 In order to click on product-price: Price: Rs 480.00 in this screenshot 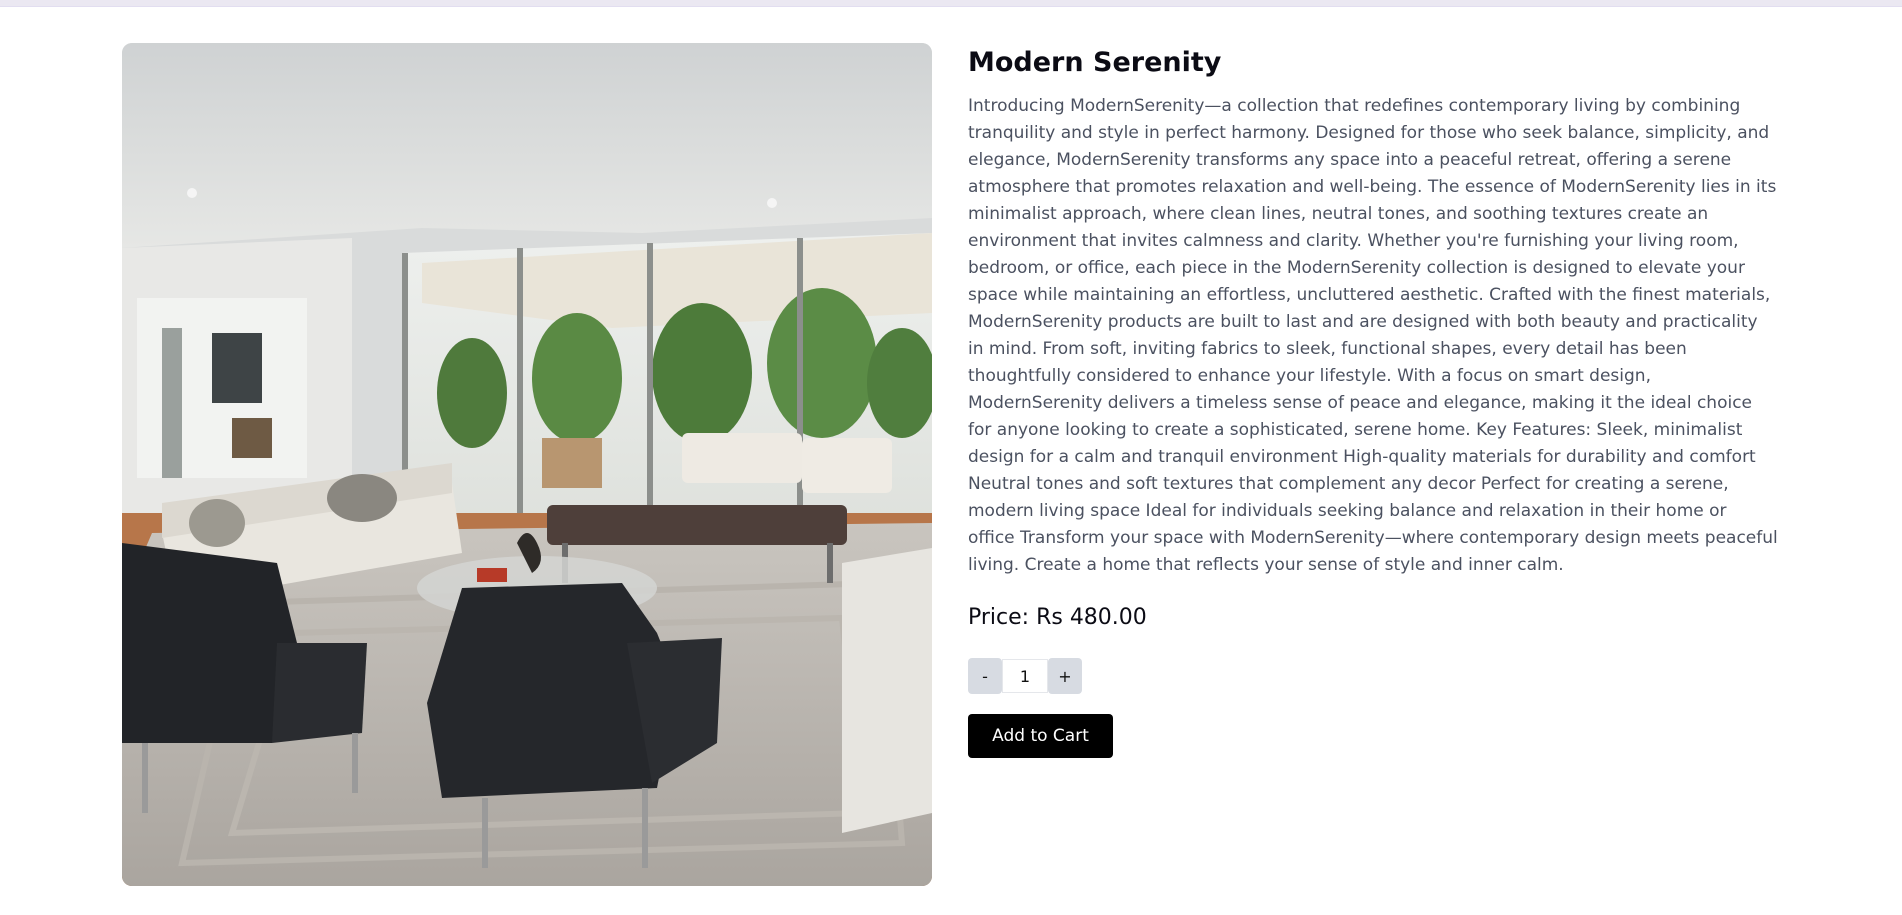, I will do `click(1057, 617)`.